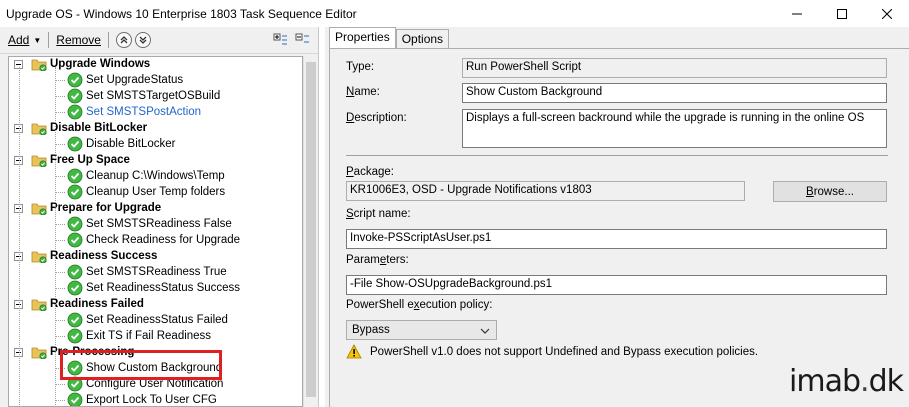 The image size is (909, 407). Describe the element at coordinates (370, 172) in the screenshot. I see `package-label: Package:` at that location.